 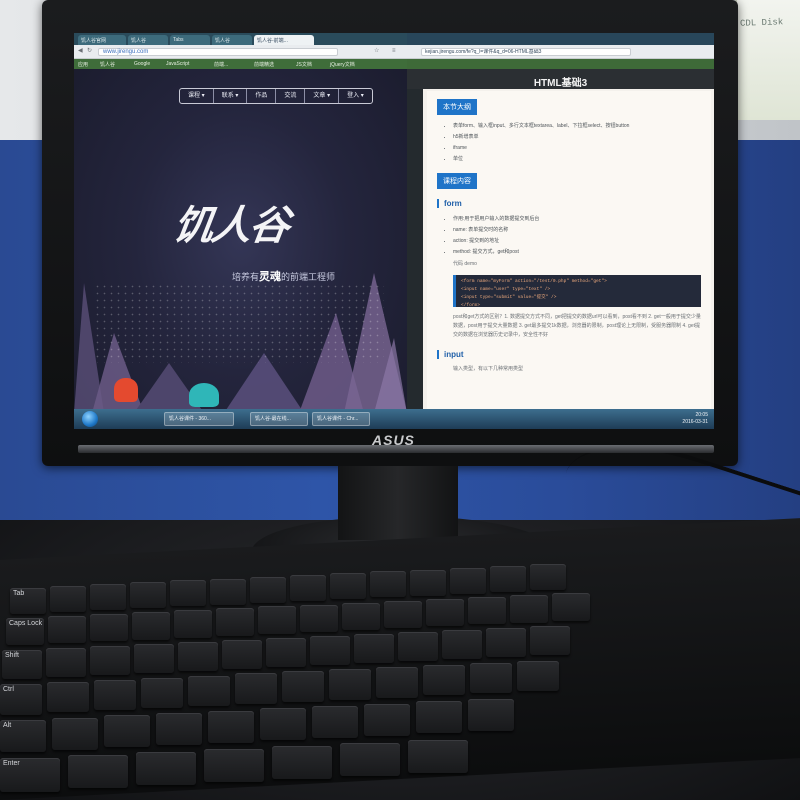 What do you see at coordinates (197, 96) in the screenshot?
I see `nav-courses: 课程 ▾` at bounding box center [197, 96].